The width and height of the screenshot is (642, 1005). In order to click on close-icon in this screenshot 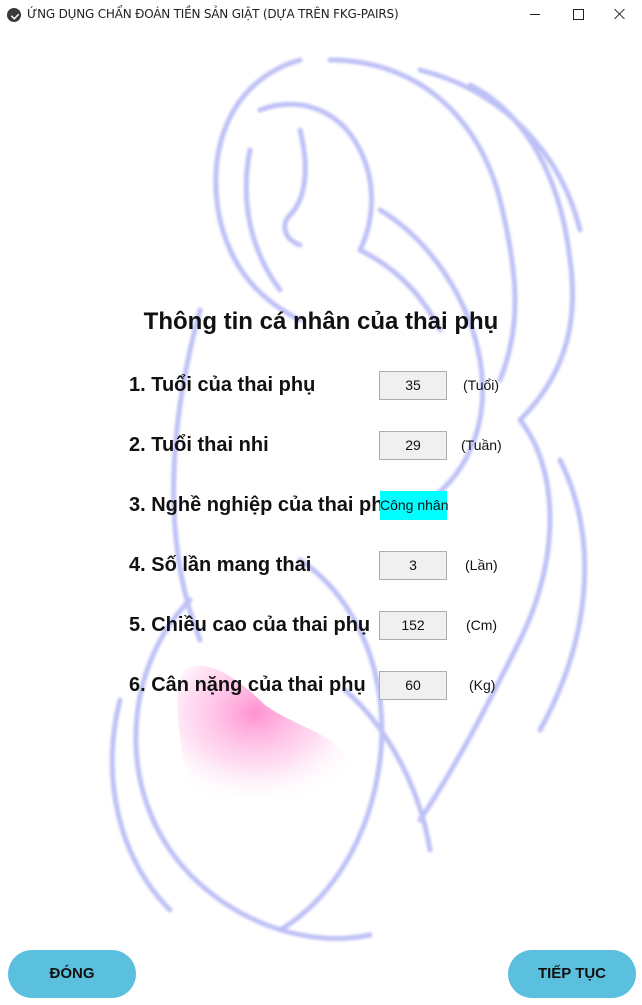, I will do `click(619, 15)`.